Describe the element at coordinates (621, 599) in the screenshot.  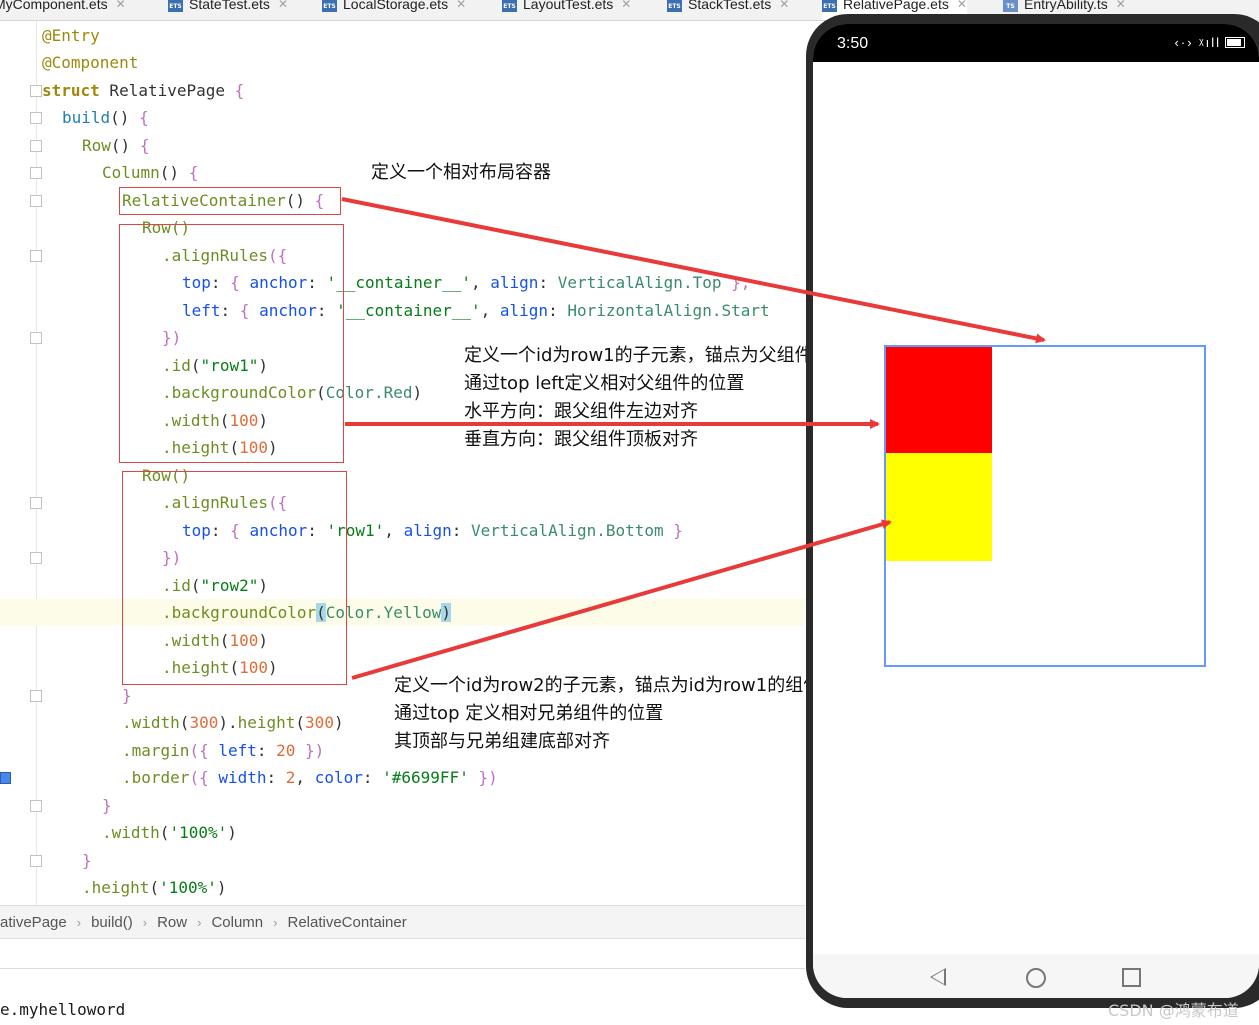
I see `arrow-to-row2` at that location.